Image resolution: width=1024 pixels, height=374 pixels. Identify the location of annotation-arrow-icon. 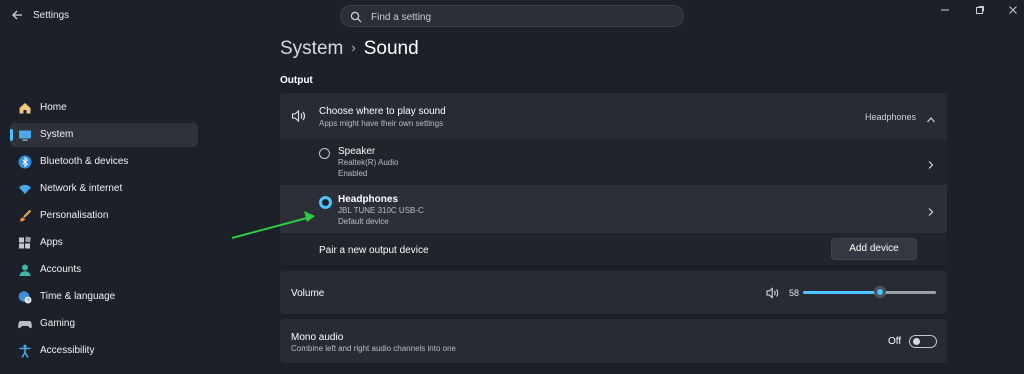
(273, 225).